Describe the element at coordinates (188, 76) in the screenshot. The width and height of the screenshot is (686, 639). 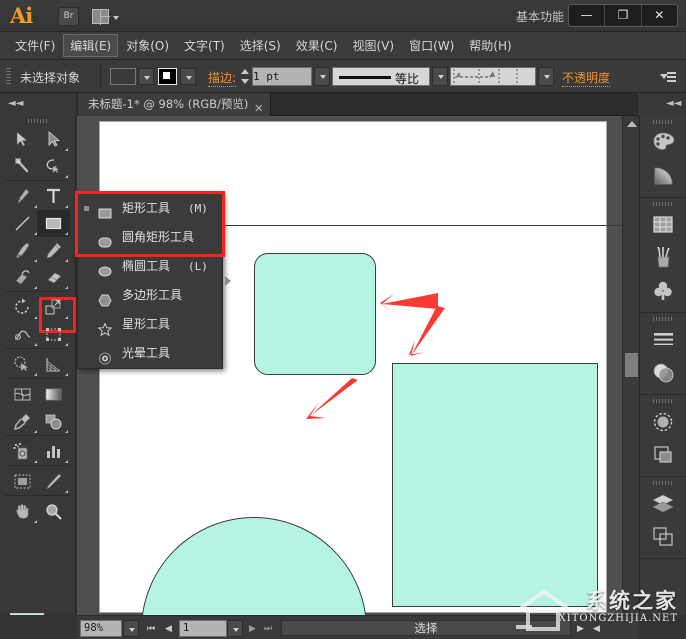
I see `stroke-swatch-dropdown` at that location.